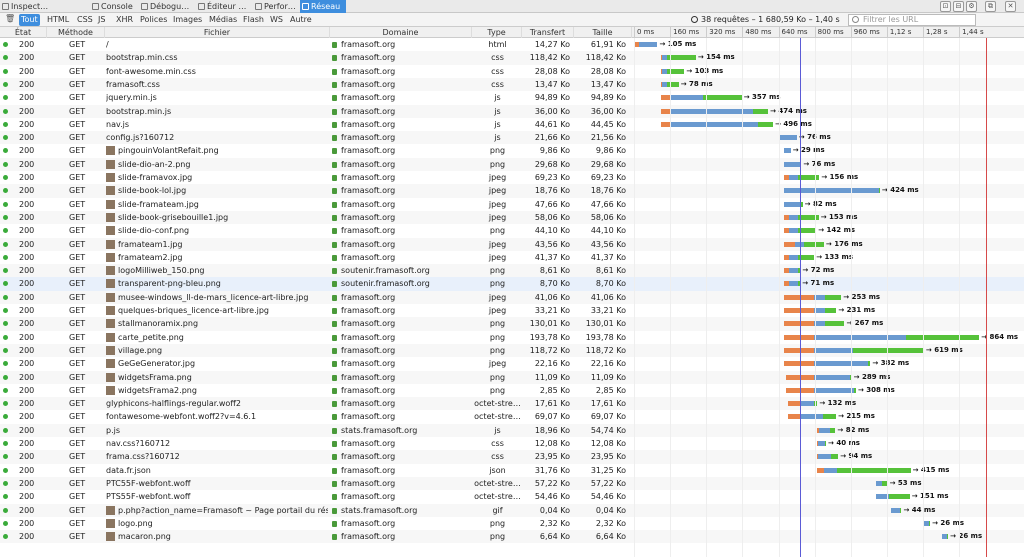 The height and width of the screenshot is (557, 1024). What do you see at coordinates (840, 177) in the screenshot?
I see `timing-label: → 156 ms` at bounding box center [840, 177].